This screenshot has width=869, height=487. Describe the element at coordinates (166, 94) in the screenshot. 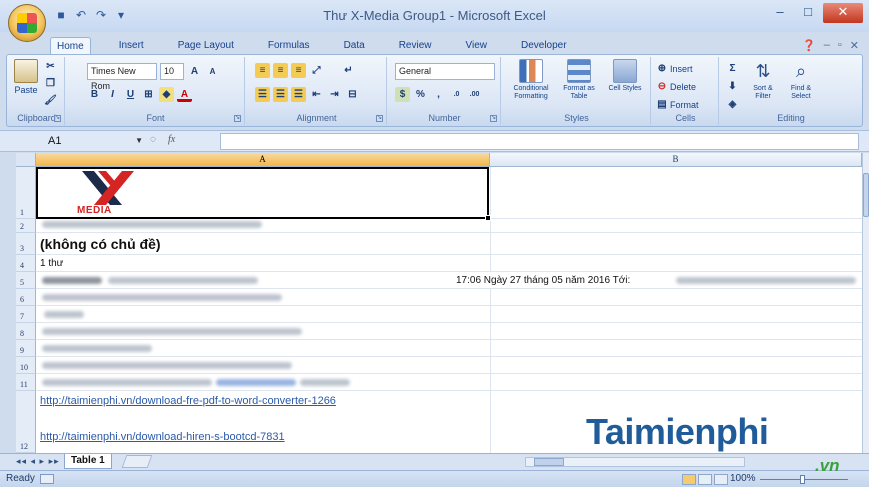

I see `fill-color-icon: ◆` at that location.